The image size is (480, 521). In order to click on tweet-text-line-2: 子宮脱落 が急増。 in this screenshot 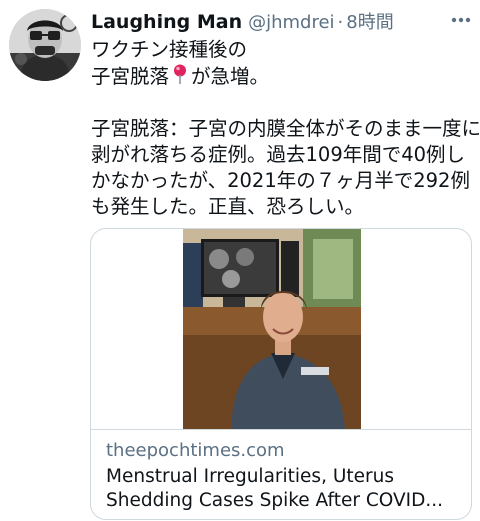, I will do `click(283, 76)`.